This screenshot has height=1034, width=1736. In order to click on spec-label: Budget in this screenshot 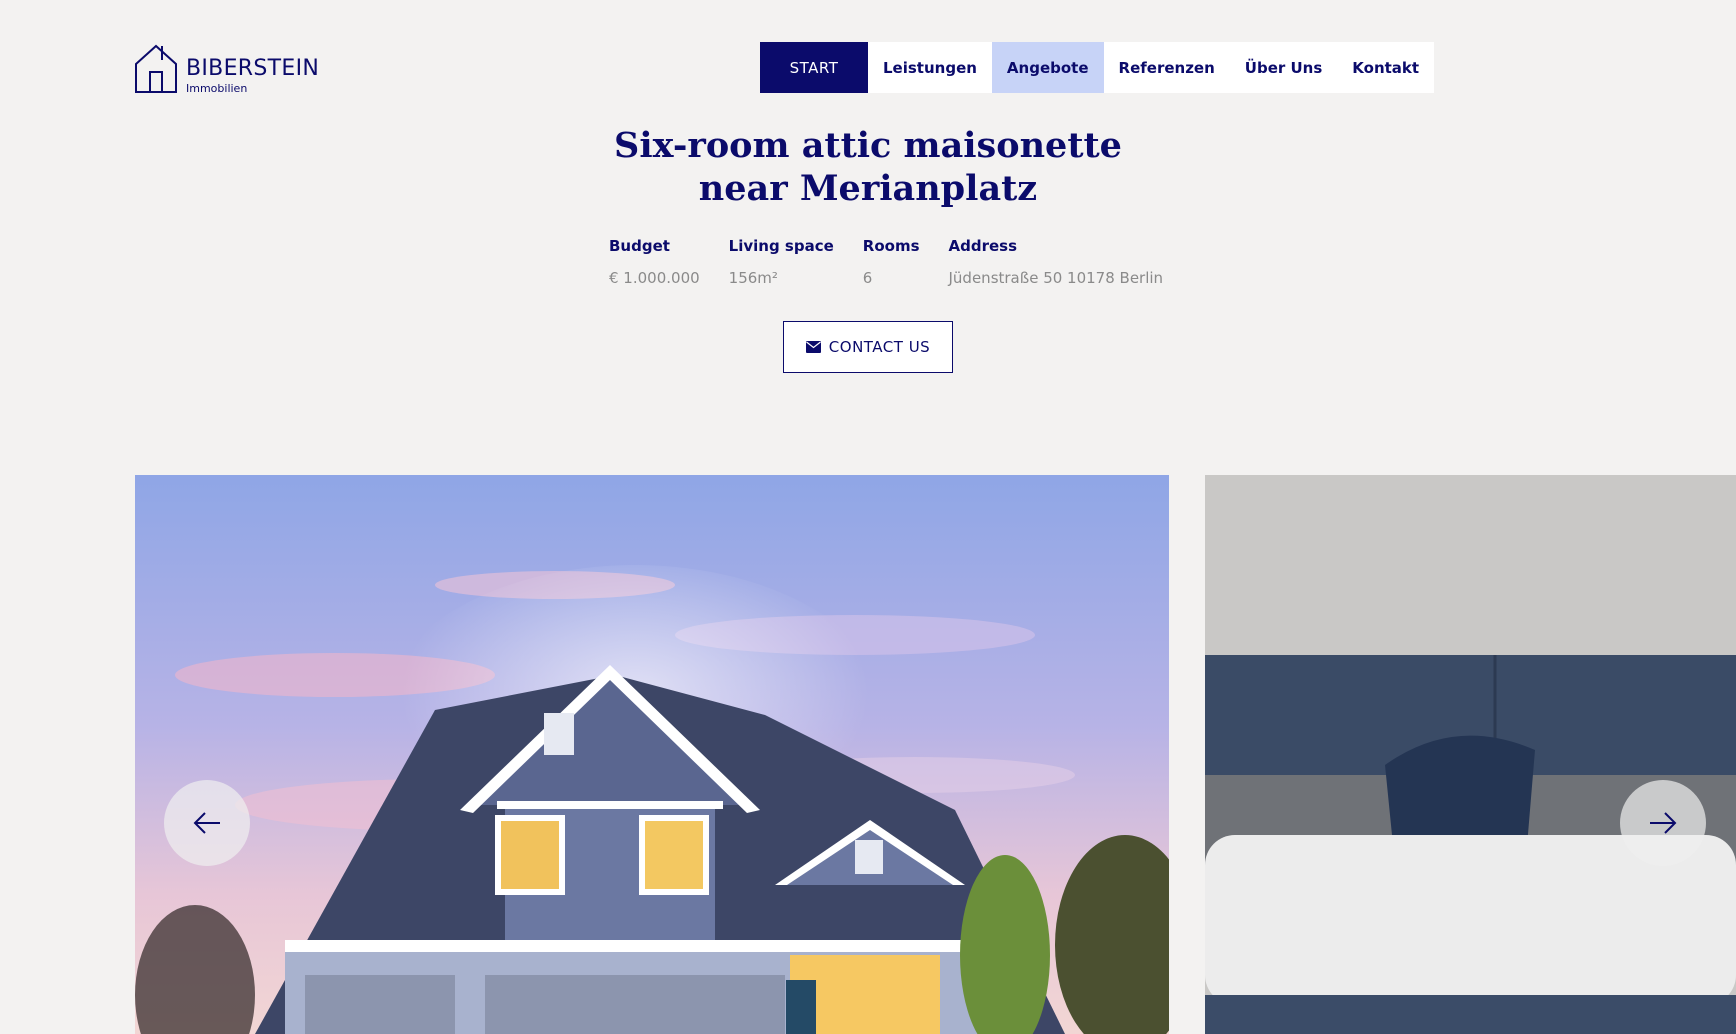, I will do `click(639, 246)`.